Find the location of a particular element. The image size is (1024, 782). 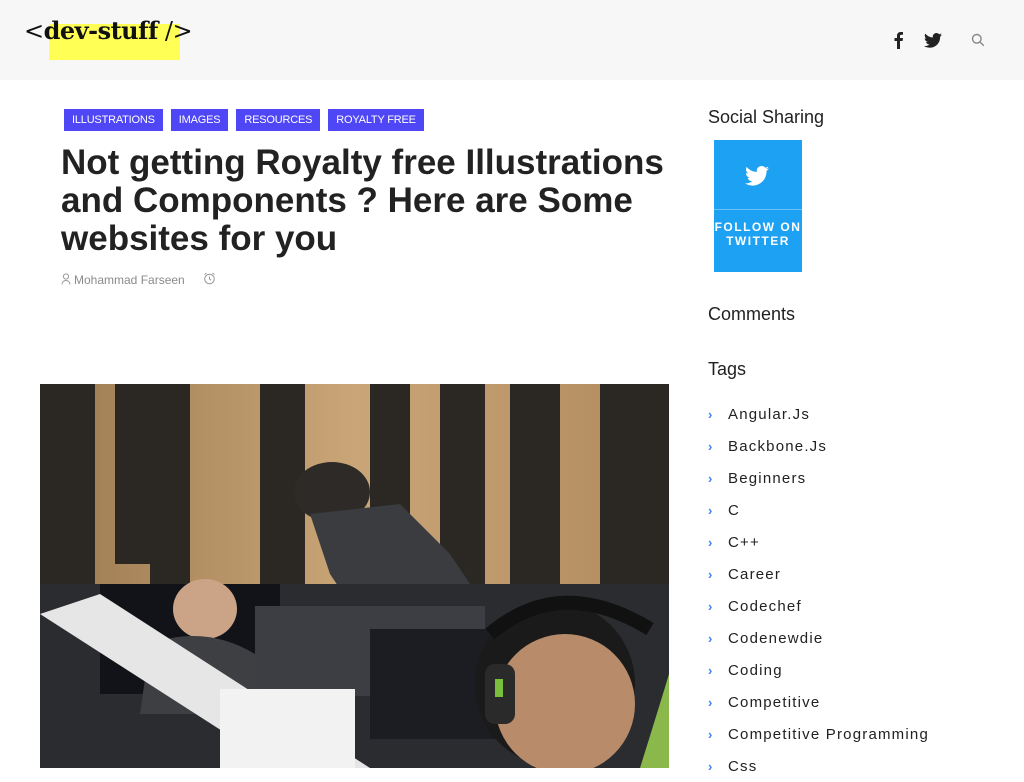

tag-label: Backbone.Js is located at coordinates (778, 446).